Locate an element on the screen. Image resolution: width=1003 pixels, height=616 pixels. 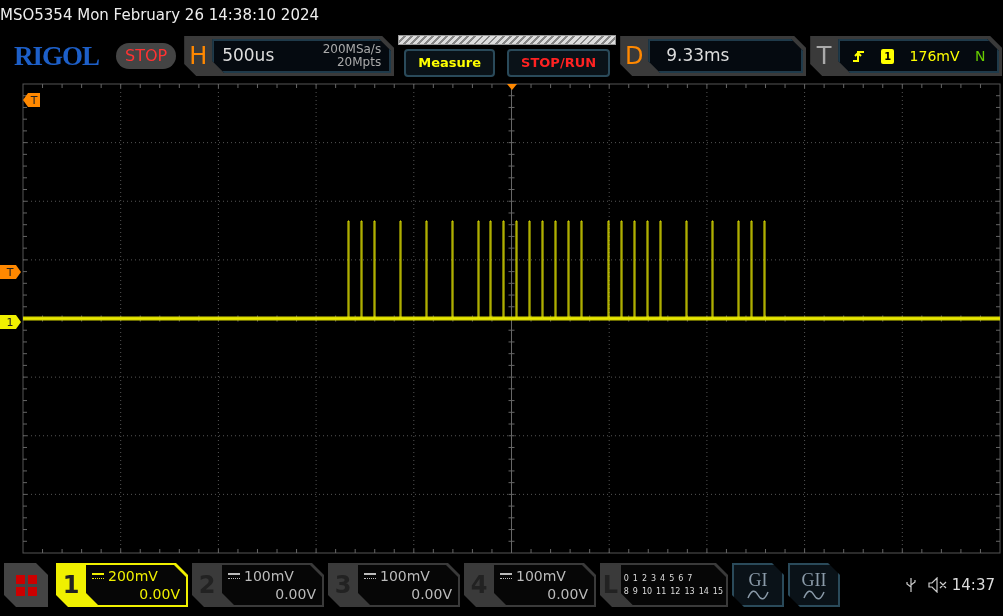
logic-bit: 3 is located at coordinates (653, 579).